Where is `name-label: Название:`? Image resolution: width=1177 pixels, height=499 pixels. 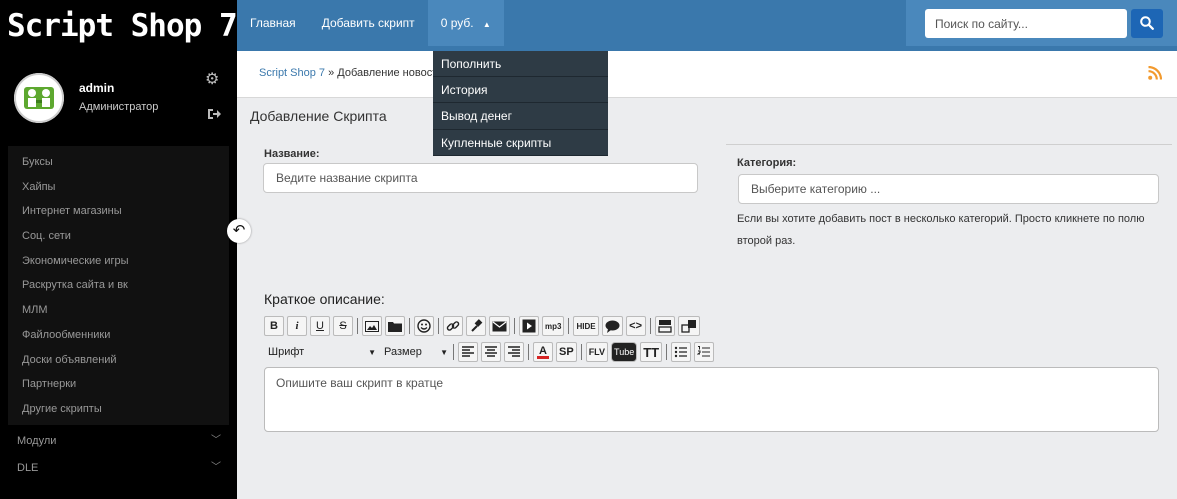 name-label: Название: is located at coordinates (292, 154).